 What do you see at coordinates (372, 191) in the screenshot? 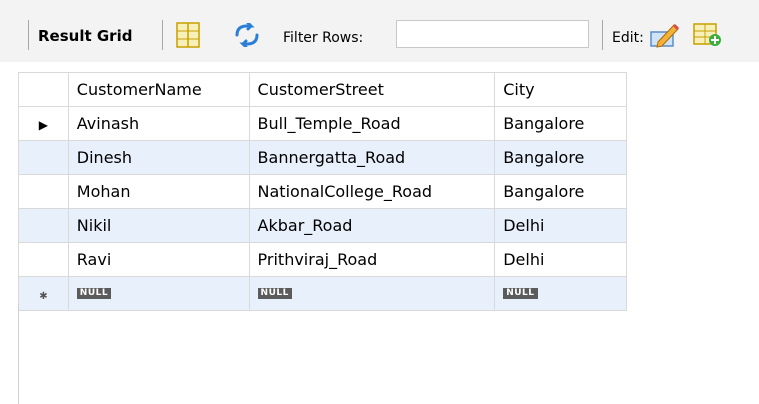
I see `cell-customerstreet: NationalCollege_Road` at bounding box center [372, 191].